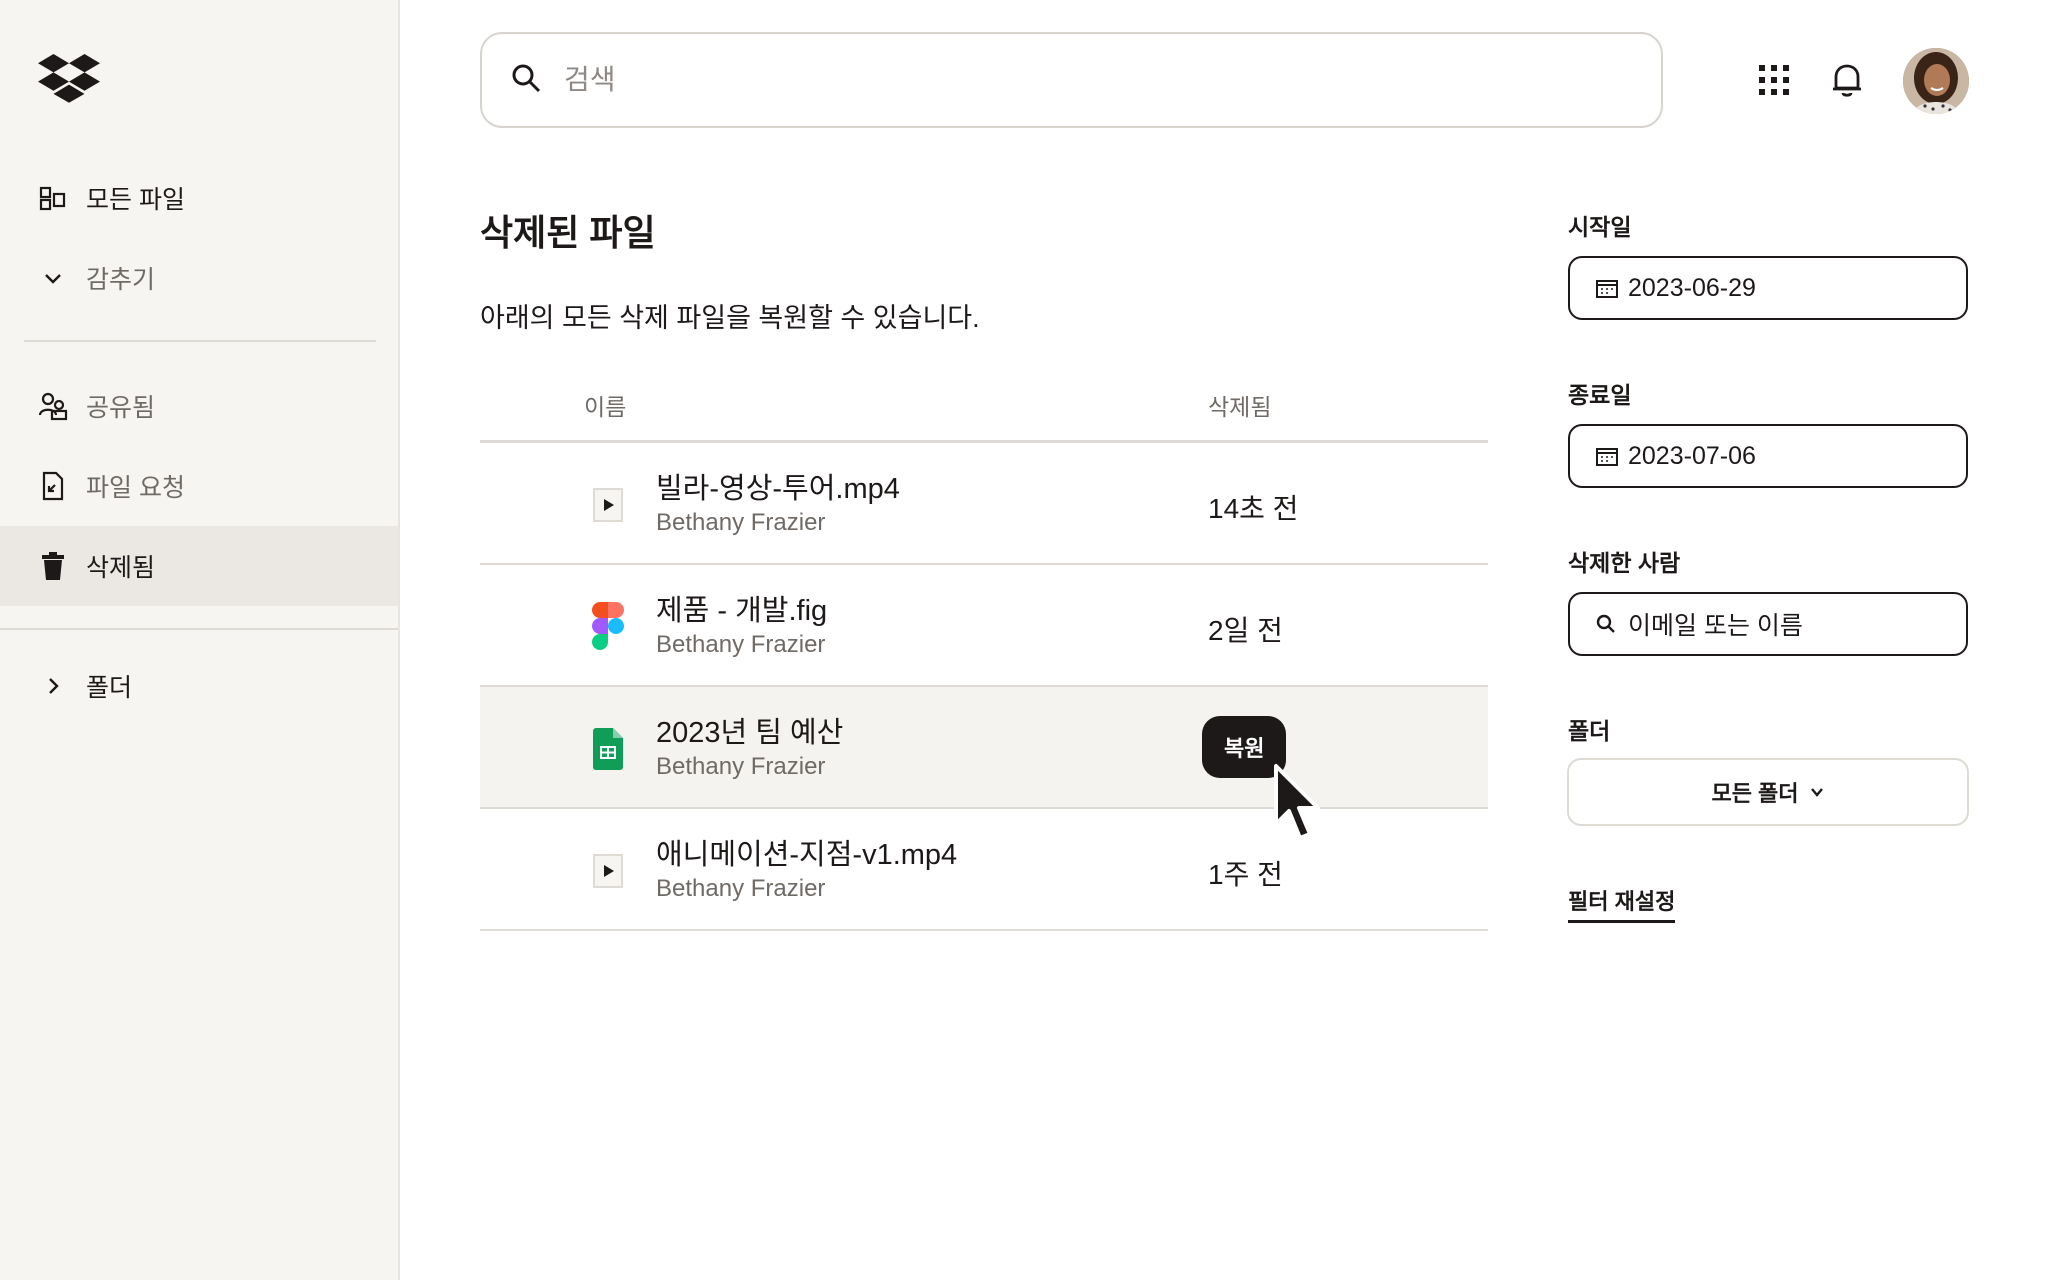  Describe the element at coordinates (1589, 731) in the screenshot. I see `folder-filter-label: 폴더` at that location.